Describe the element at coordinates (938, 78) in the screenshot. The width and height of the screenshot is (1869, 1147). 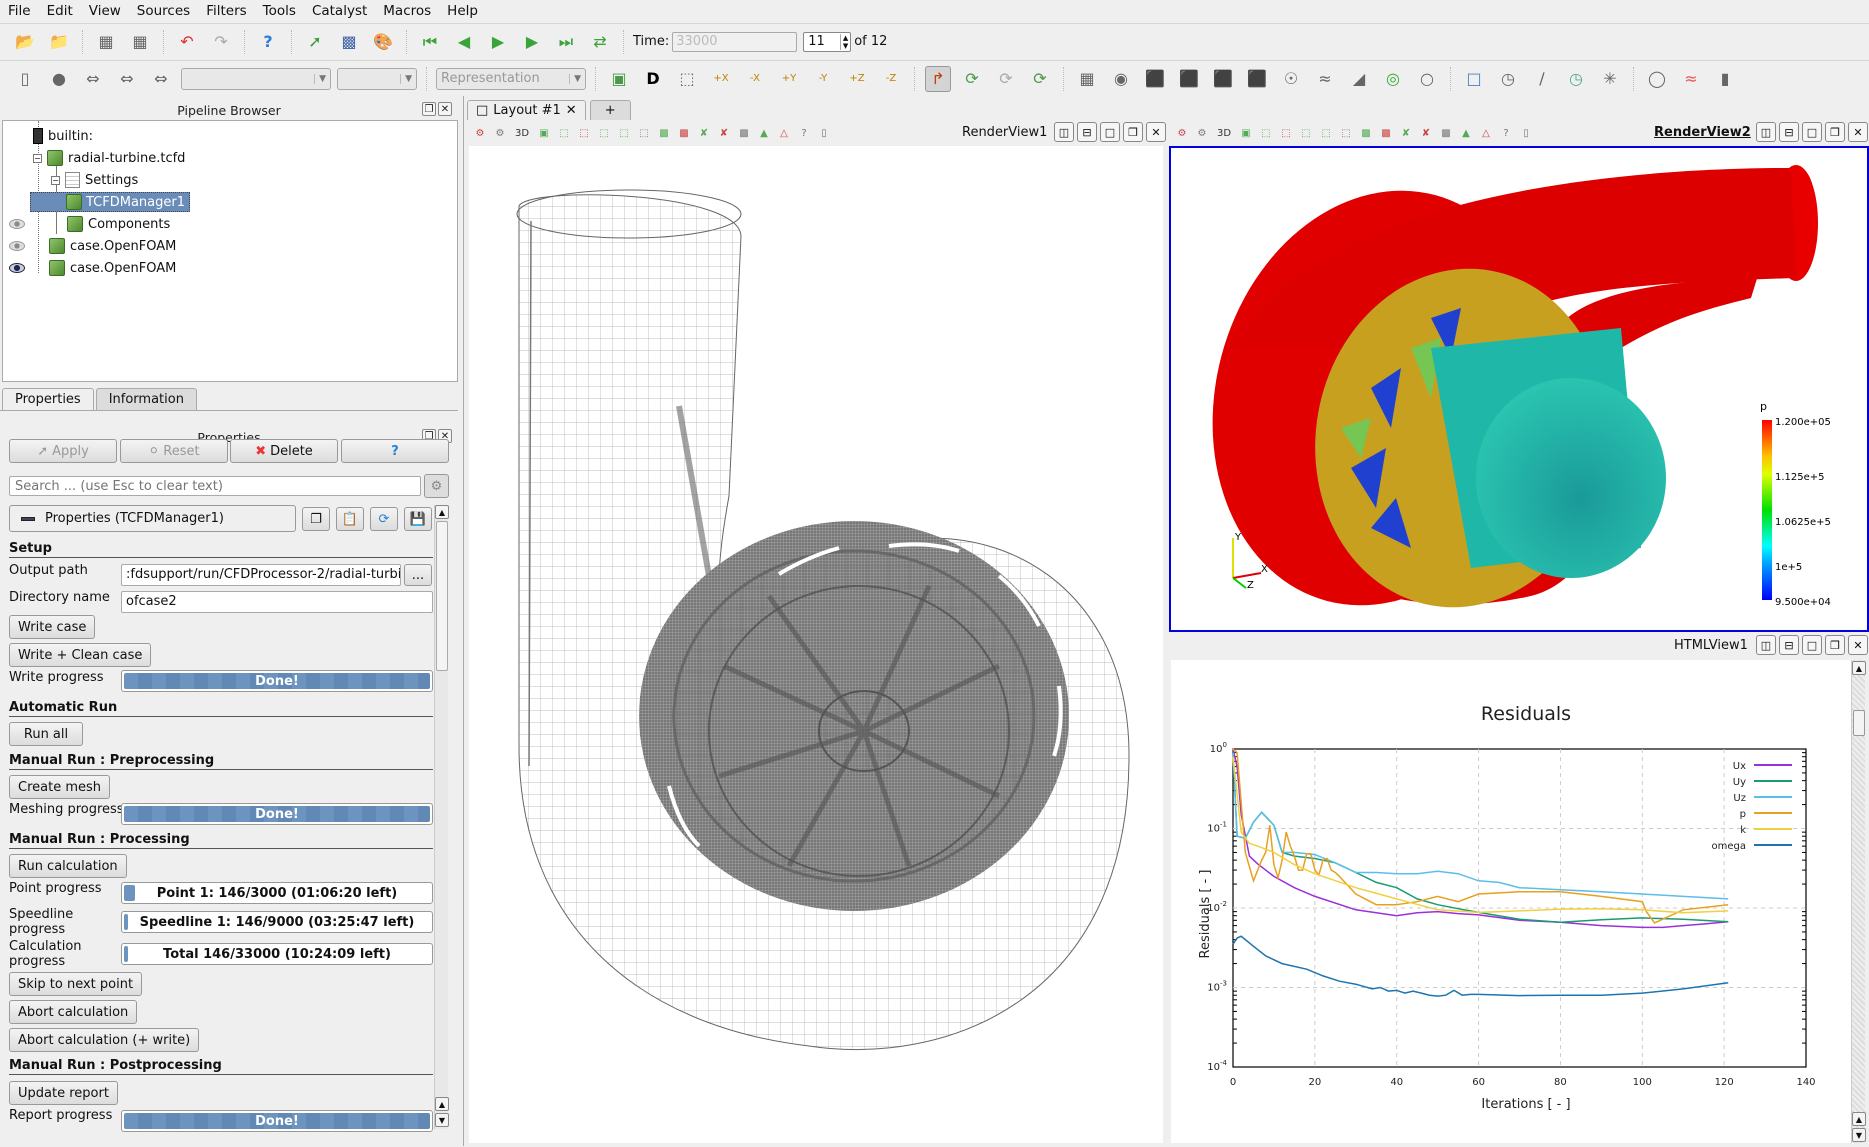
I see `show-orientation-axes-icon: ↱` at that location.